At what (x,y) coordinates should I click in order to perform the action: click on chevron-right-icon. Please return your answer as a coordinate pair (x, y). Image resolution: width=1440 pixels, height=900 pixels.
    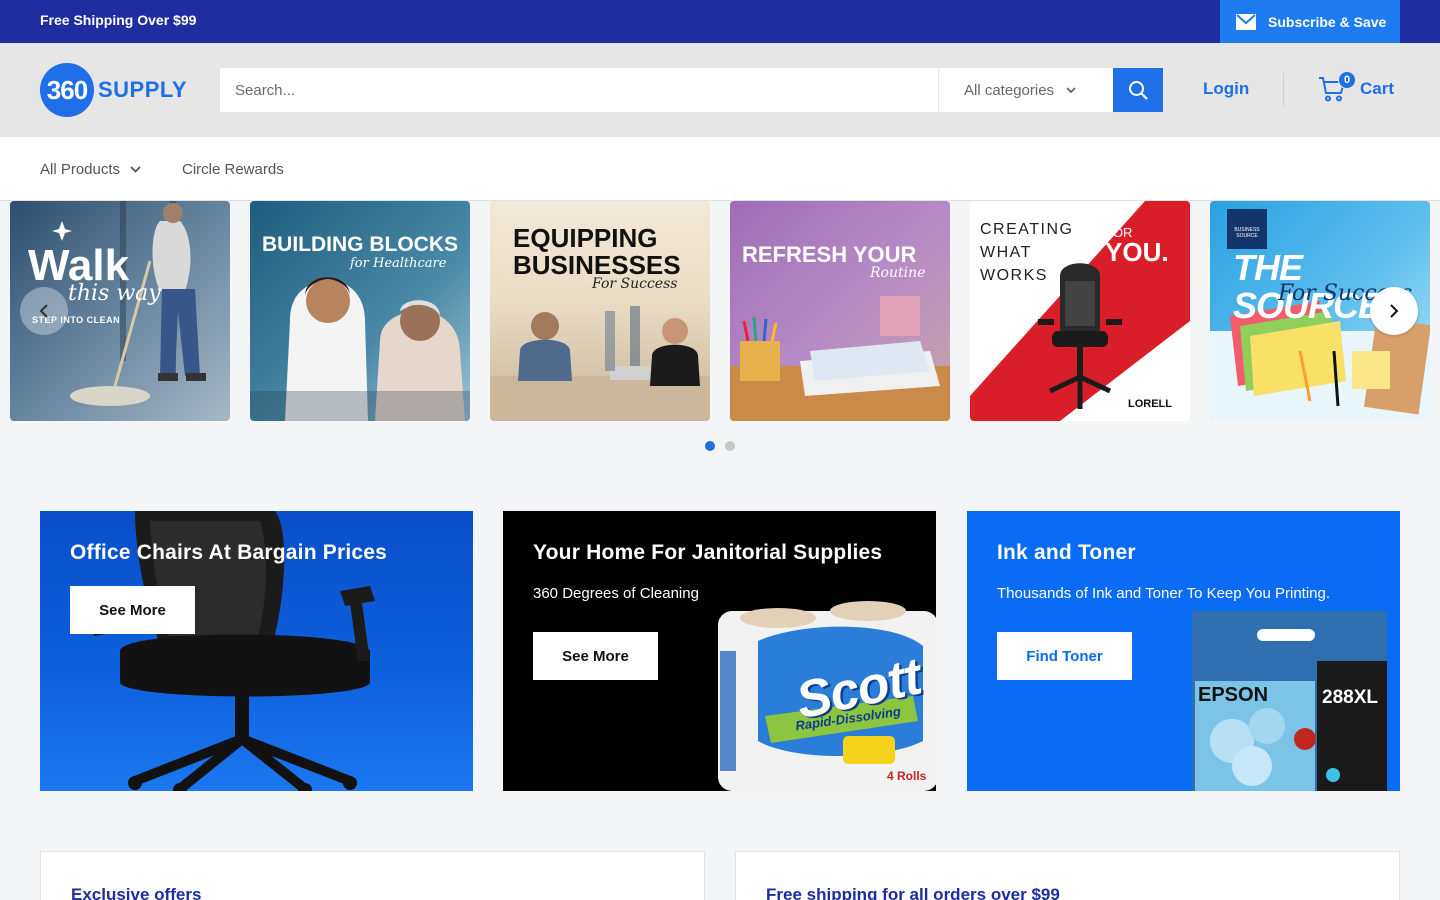
    Looking at the image, I should click on (1394, 311).